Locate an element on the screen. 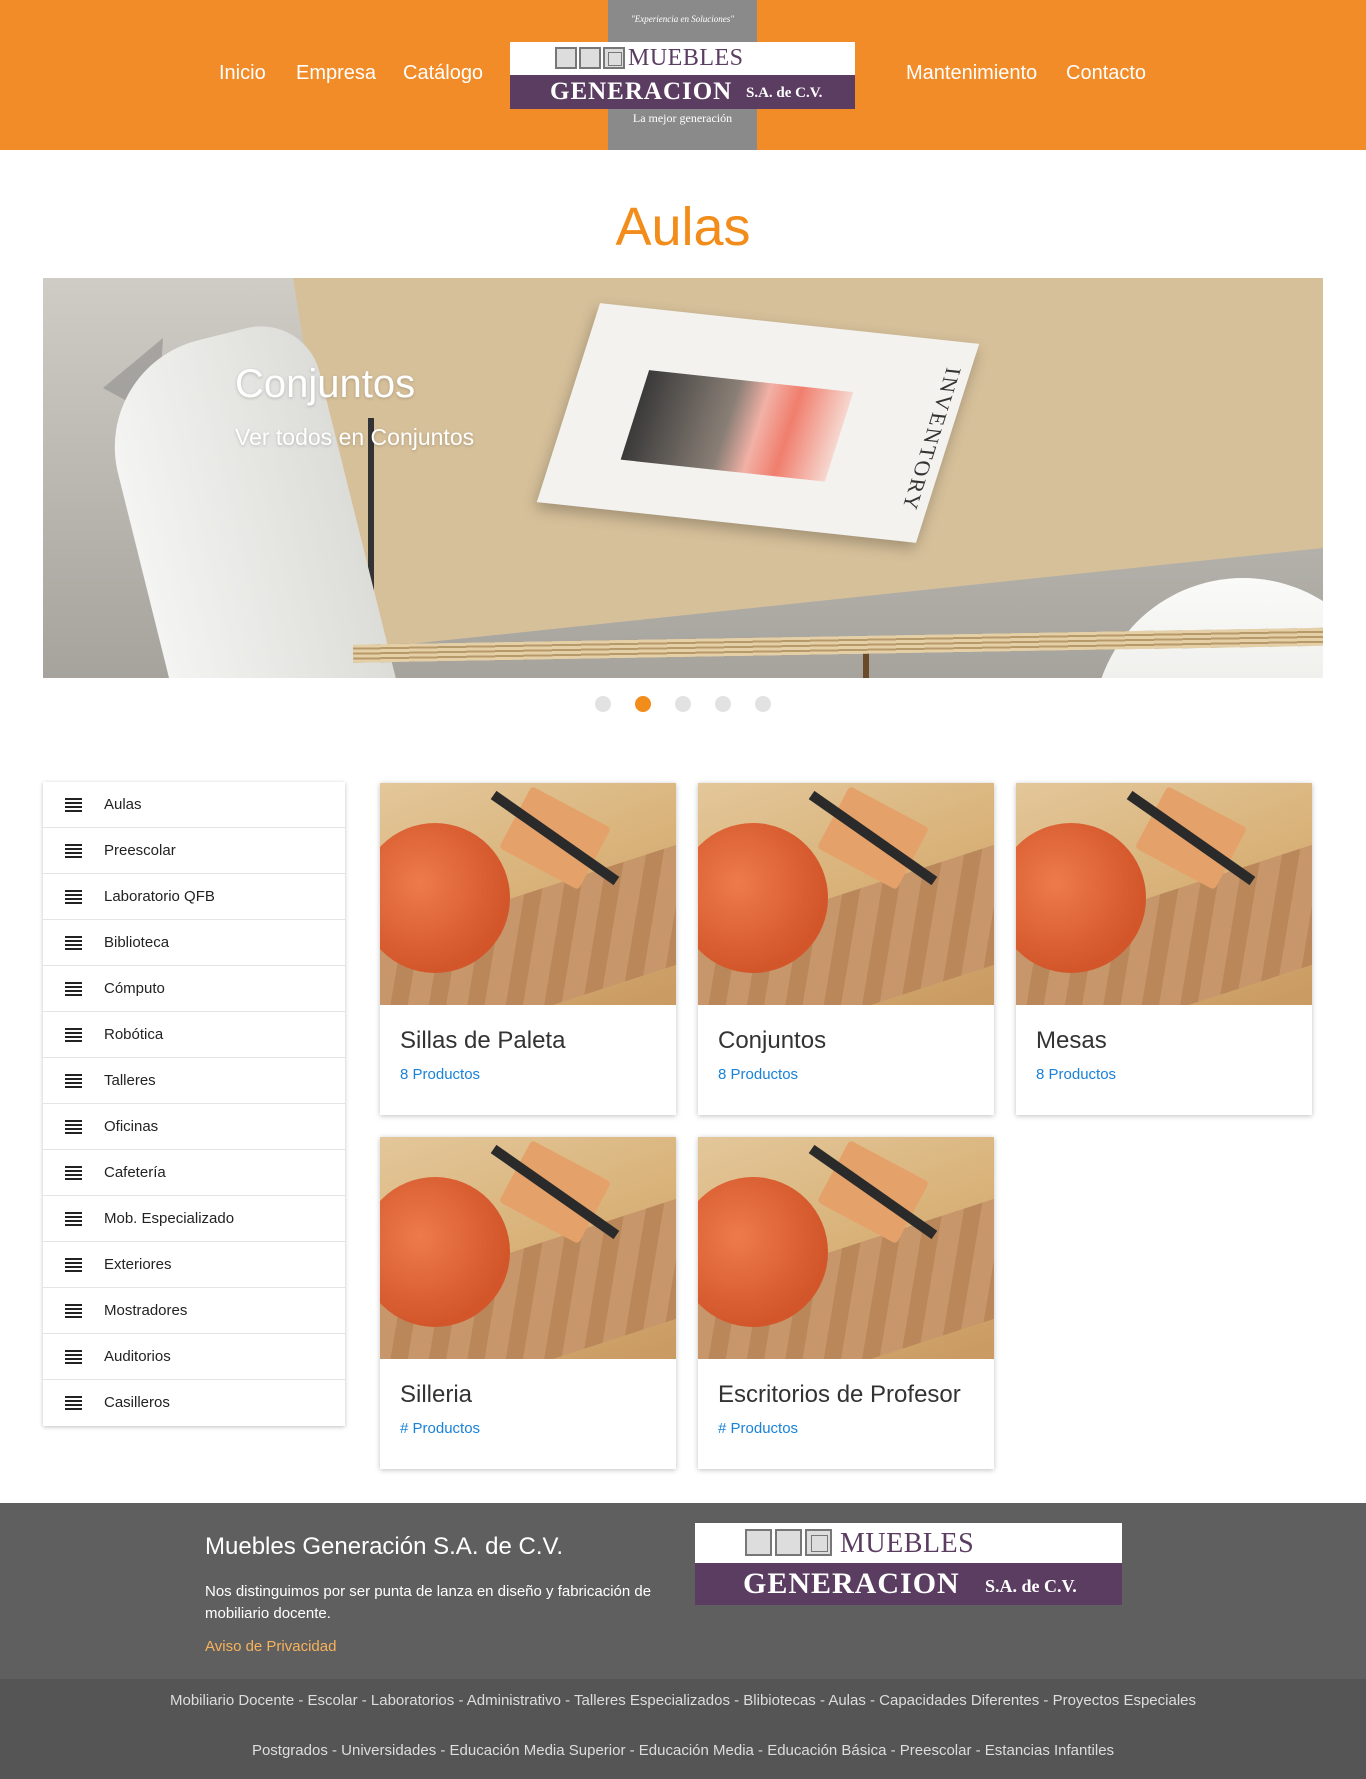 The image size is (1366, 1779). sidebar-item-robotica: Robótica is located at coordinates (194, 1035).